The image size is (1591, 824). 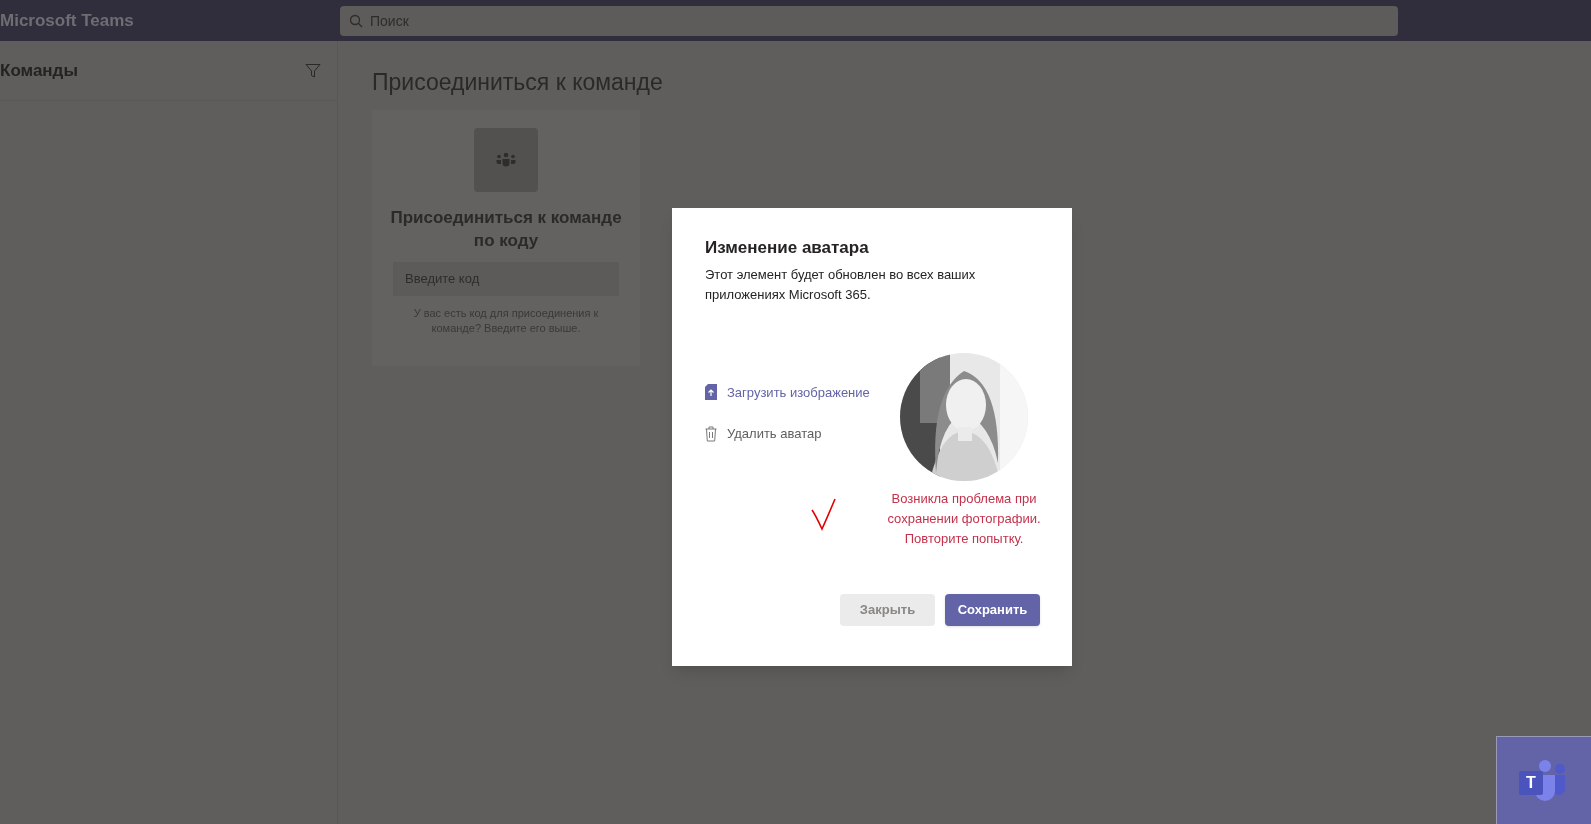 What do you see at coordinates (313, 70) in the screenshot?
I see `filter-icon` at bounding box center [313, 70].